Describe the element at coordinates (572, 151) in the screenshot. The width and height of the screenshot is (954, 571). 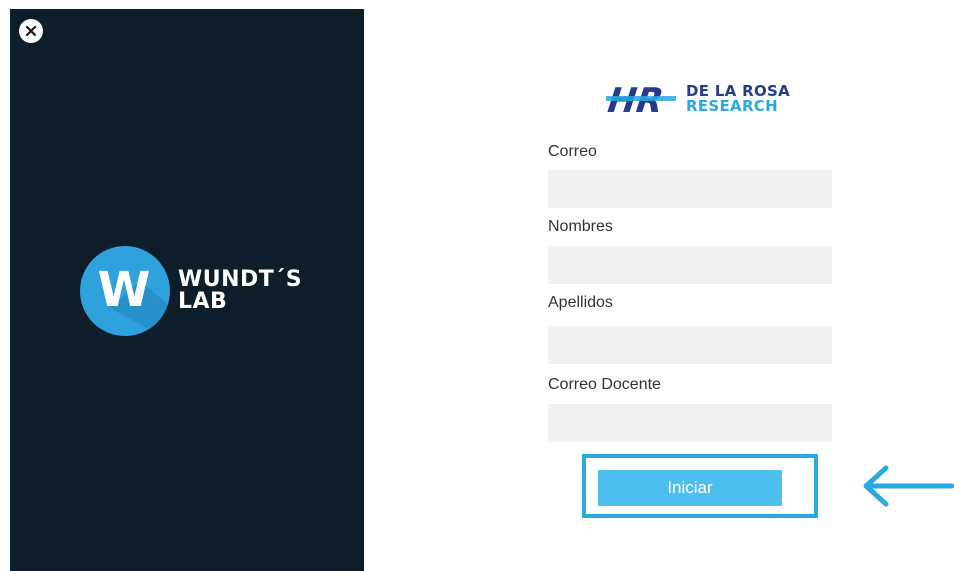
I see `email-field-label: Correo` at that location.